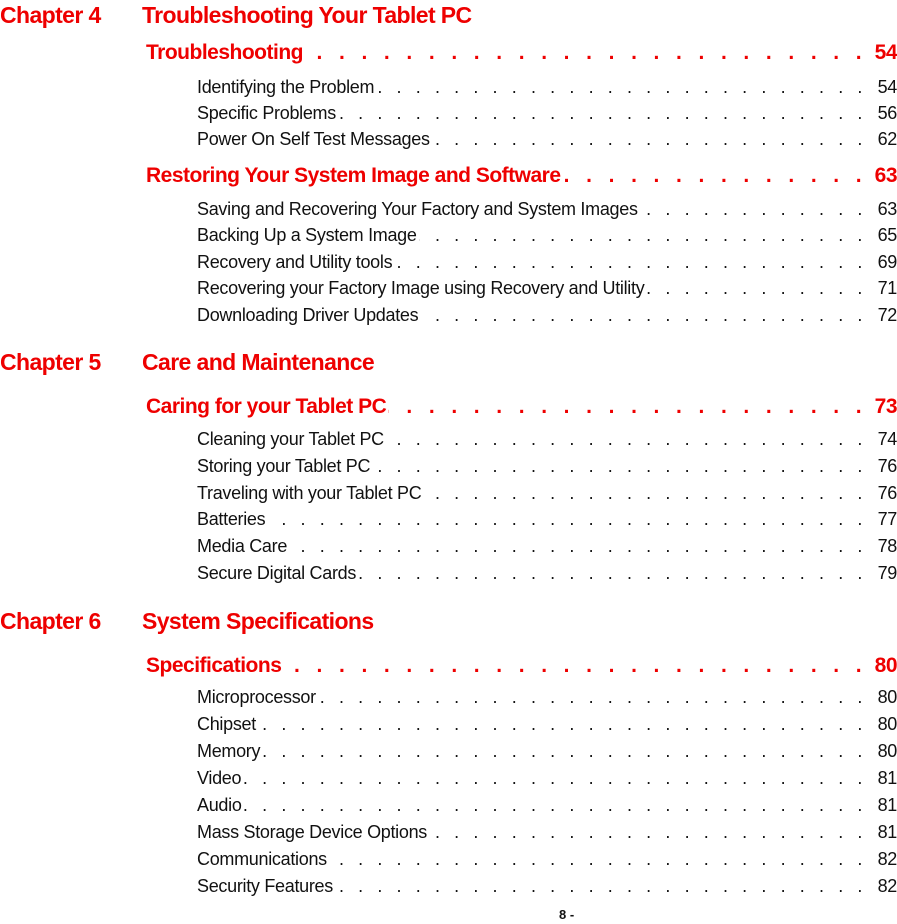 Image resolution: width=897 pixels, height=924 pixels. I want to click on entry-title: Cleaning your Tablet PC, so click(290, 439).